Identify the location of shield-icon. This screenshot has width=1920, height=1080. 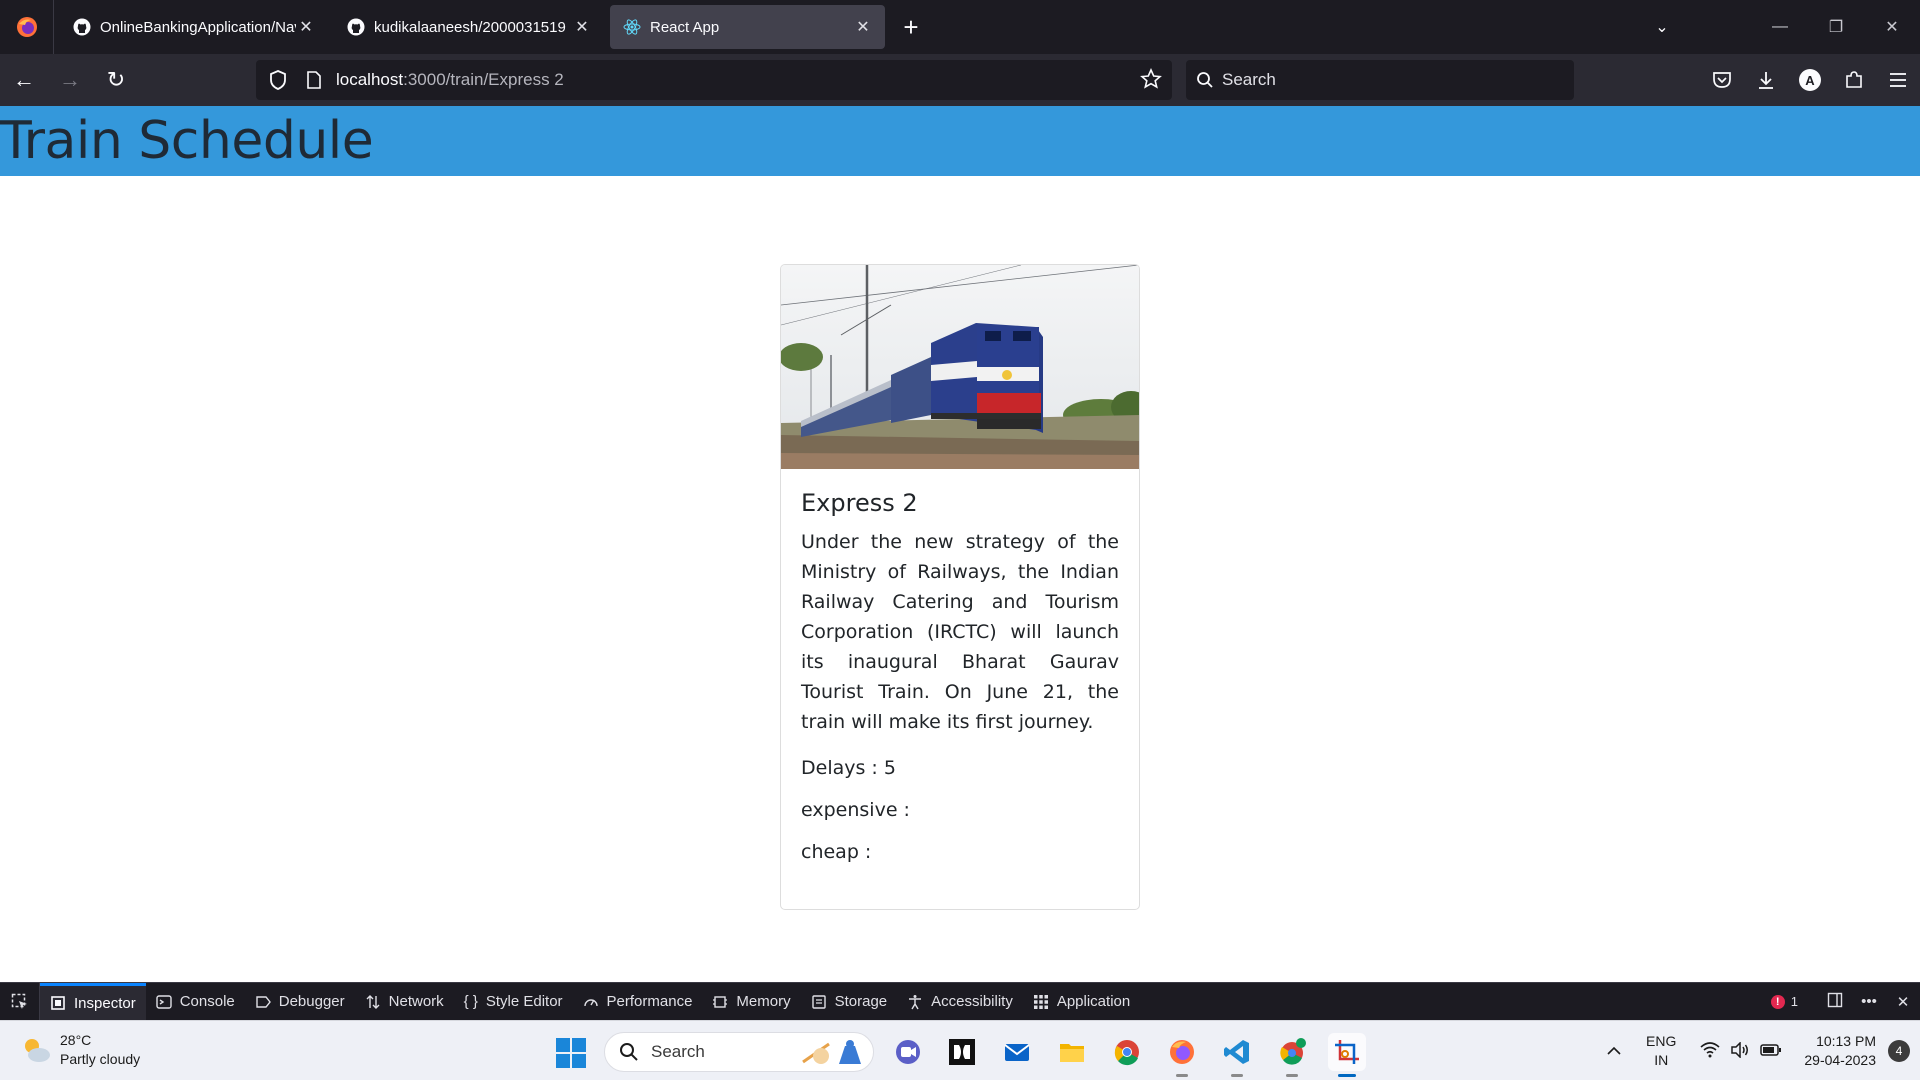
(278, 80).